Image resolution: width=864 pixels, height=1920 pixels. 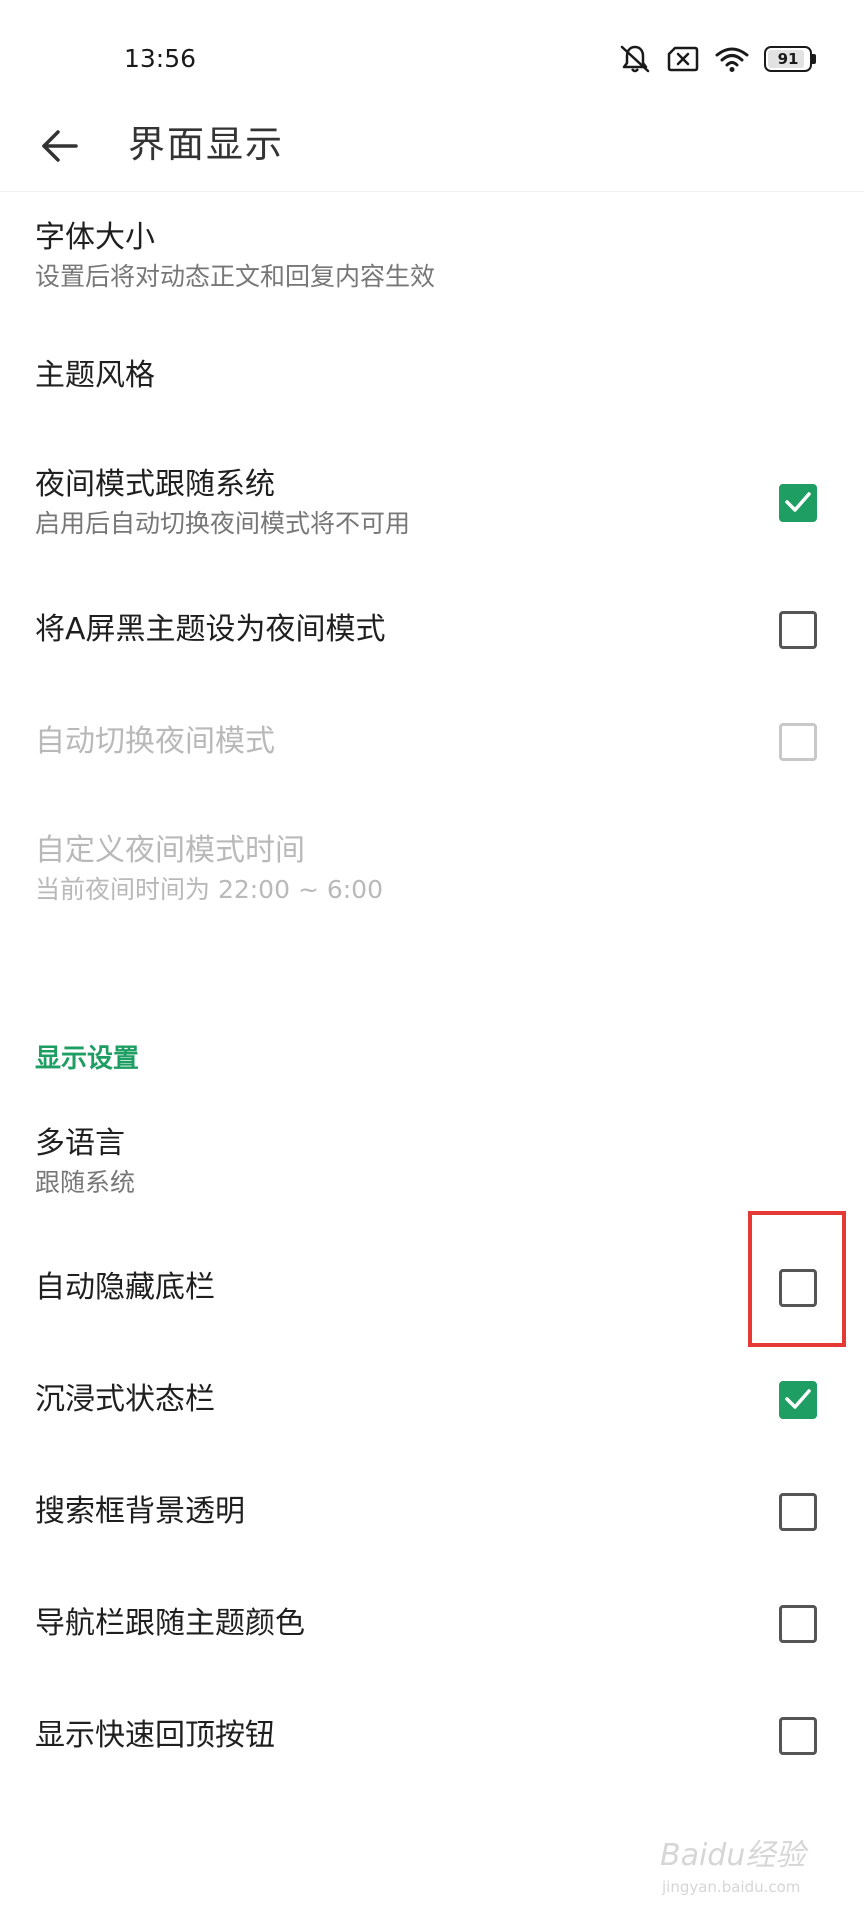 What do you see at coordinates (235, 276) in the screenshot?
I see `setting-sub: 设置后将对动态正文和回复内容生效` at bounding box center [235, 276].